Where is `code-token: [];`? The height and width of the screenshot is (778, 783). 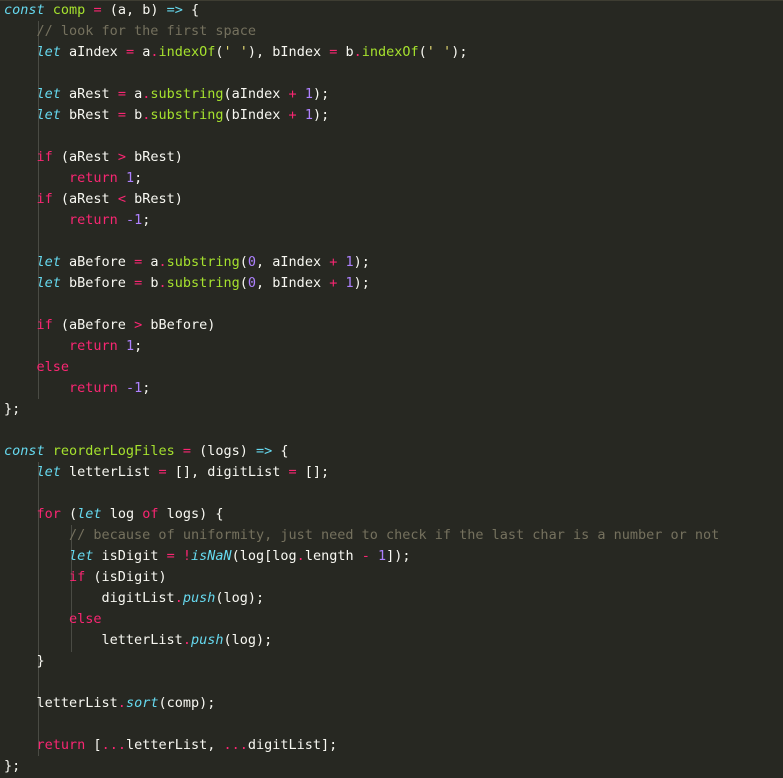
code-token: []; is located at coordinates (313, 472).